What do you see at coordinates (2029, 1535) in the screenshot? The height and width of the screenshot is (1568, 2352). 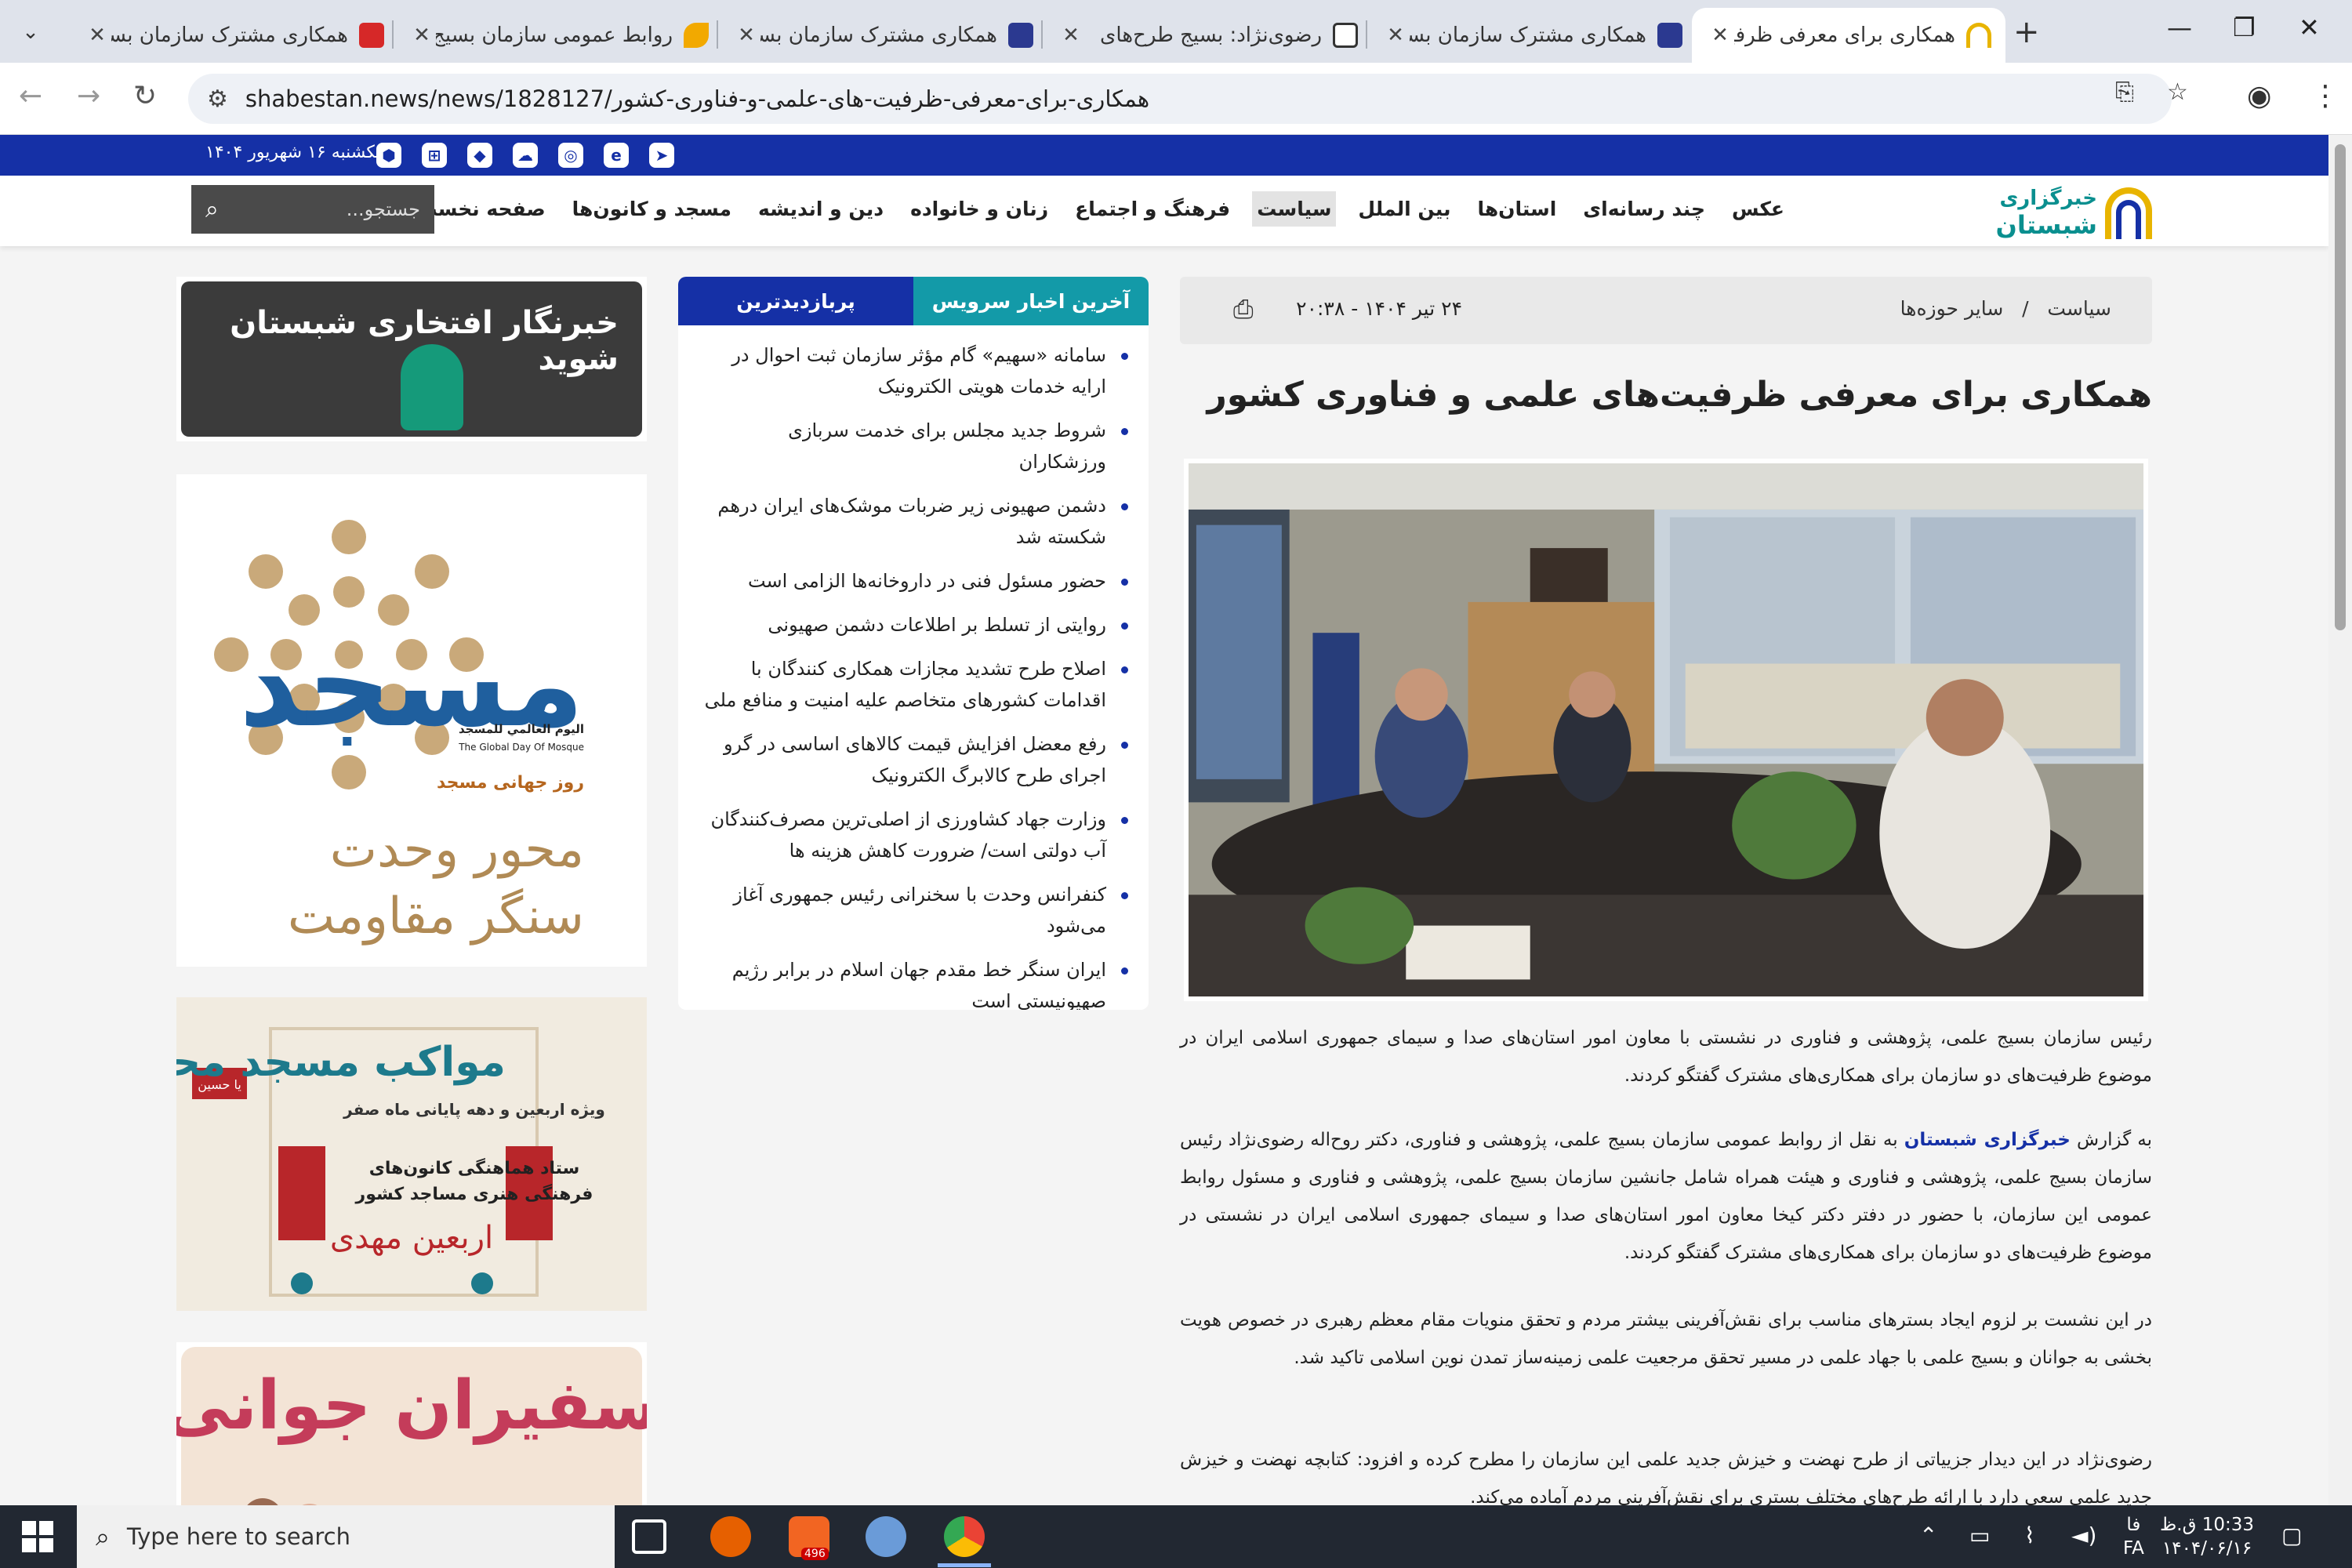 I see `wifi-icon: ⌇` at bounding box center [2029, 1535].